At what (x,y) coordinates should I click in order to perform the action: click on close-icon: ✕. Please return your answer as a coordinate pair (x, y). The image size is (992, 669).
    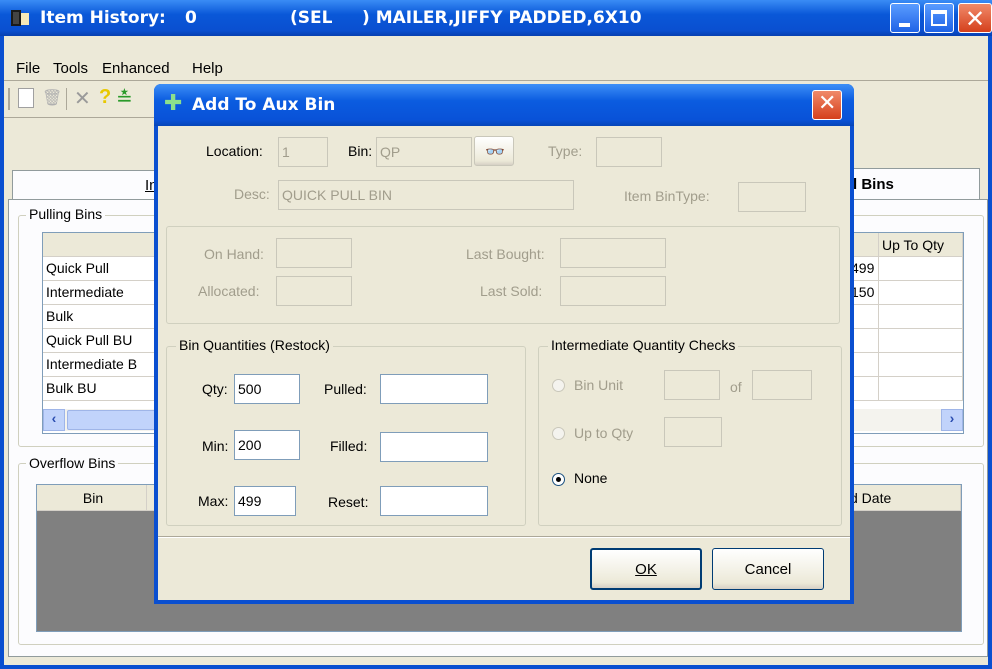
    Looking at the image, I should click on (975, 19).